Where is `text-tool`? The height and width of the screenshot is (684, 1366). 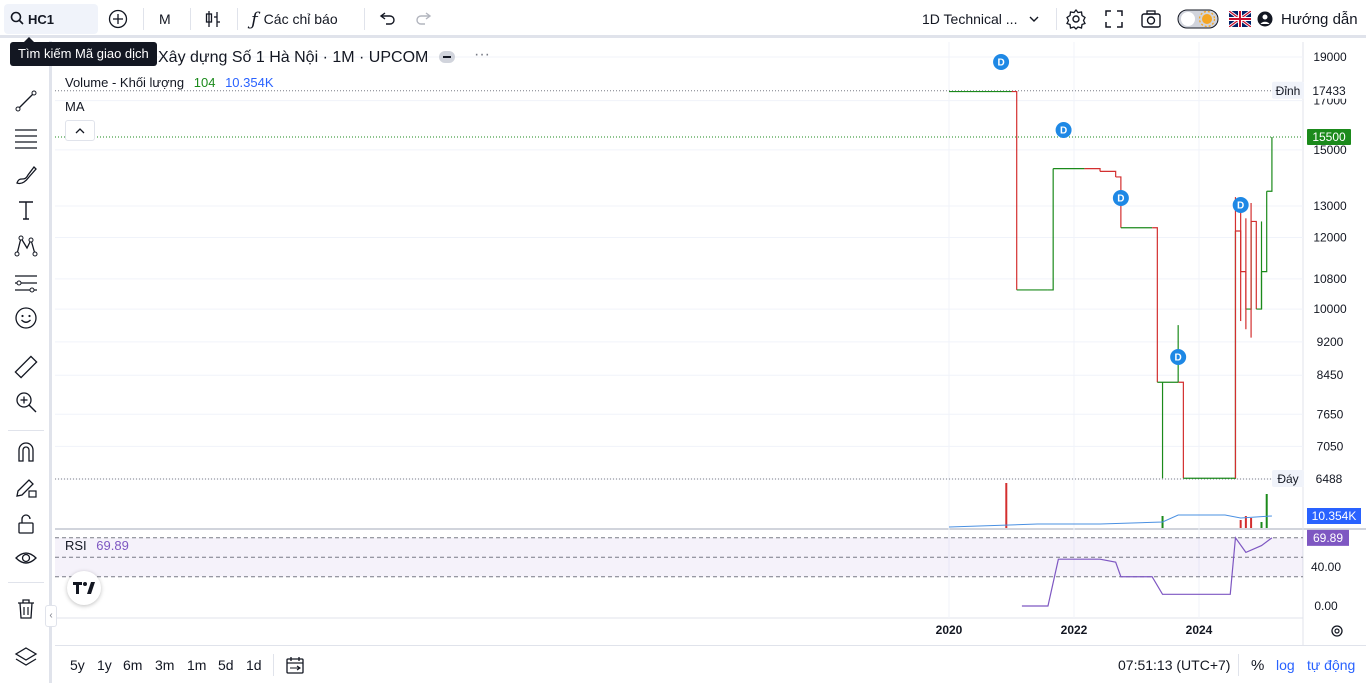 text-tool is located at coordinates (26, 210).